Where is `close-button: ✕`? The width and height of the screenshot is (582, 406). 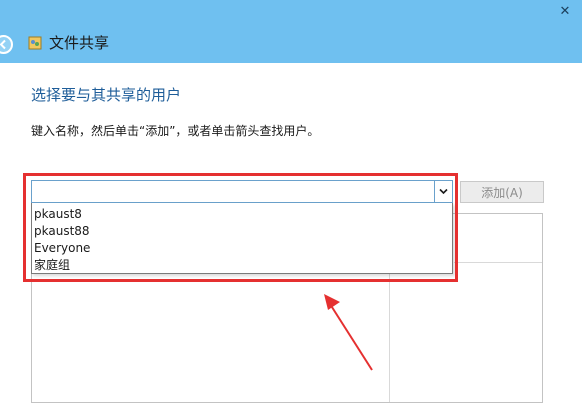 close-button: ✕ is located at coordinates (565, 11).